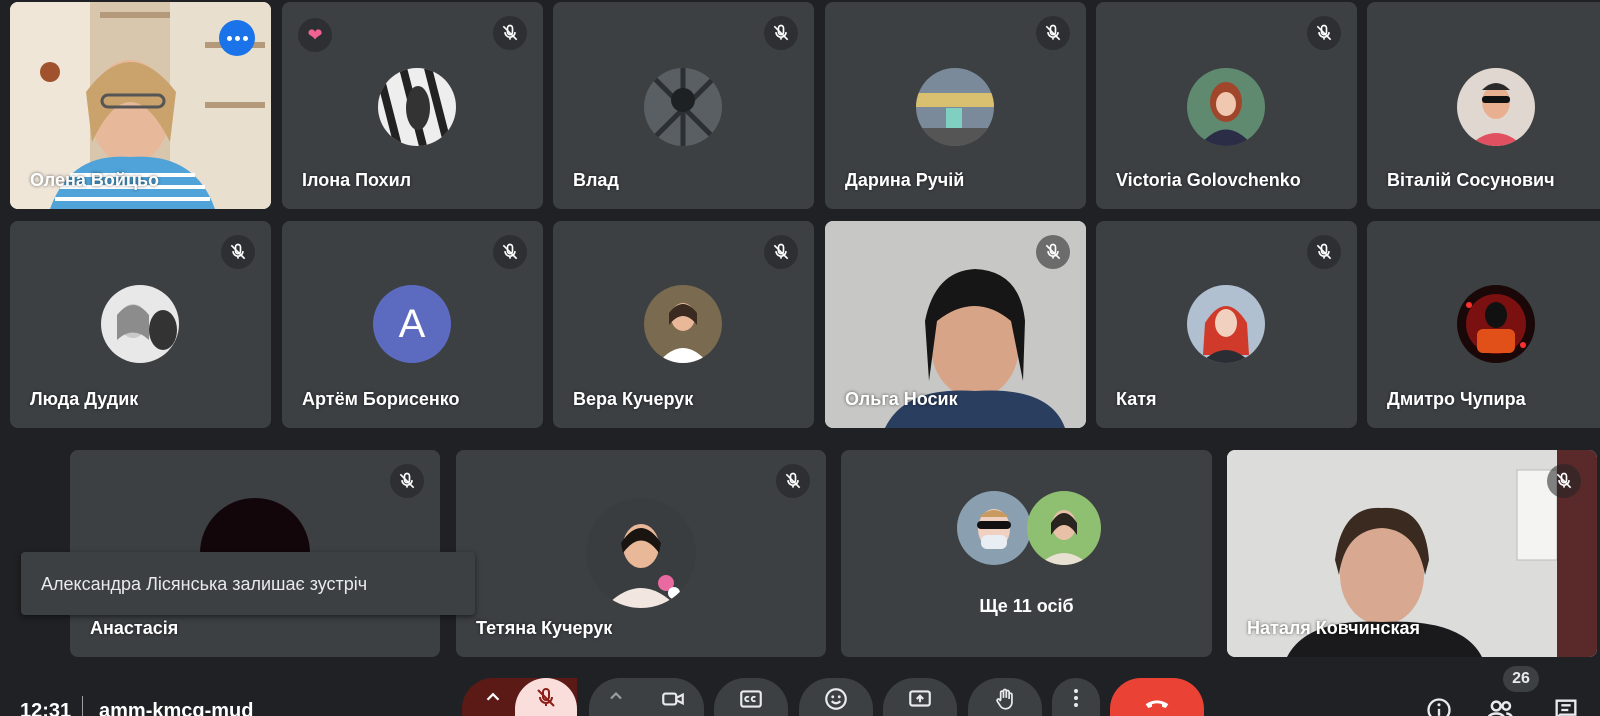  Describe the element at coordinates (1136, 399) in the screenshot. I see `participant-name: Катя` at that location.